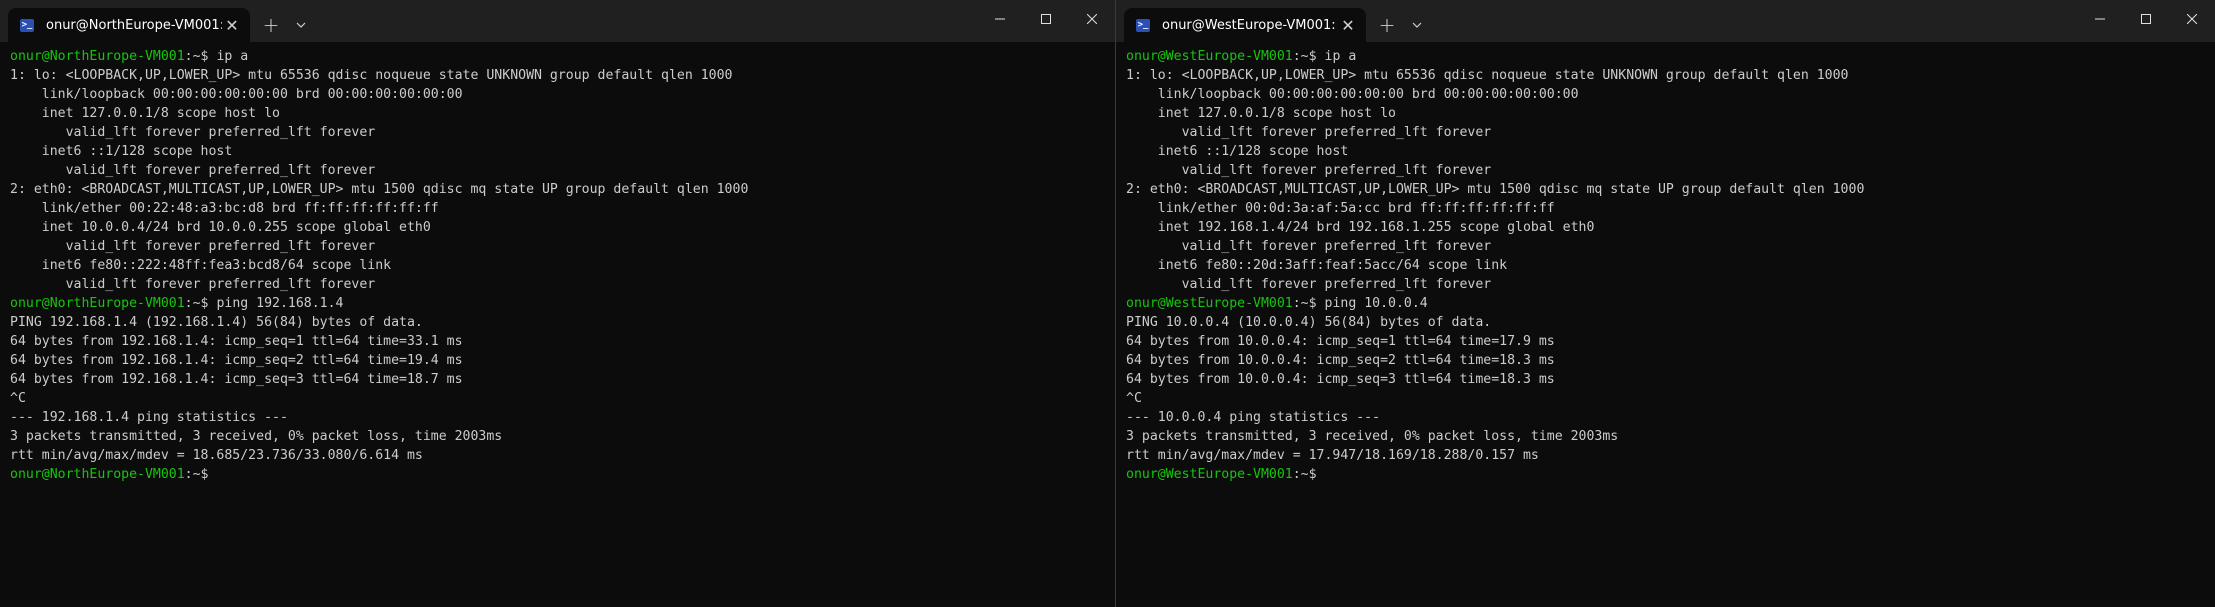 This screenshot has width=2215, height=607. What do you see at coordinates (1670, 303) in the screenshot?
I see `prompt-line: onur@WestEurope-VM001:~$ ping 10.0.0.4` at bounding box center [1670, 303].